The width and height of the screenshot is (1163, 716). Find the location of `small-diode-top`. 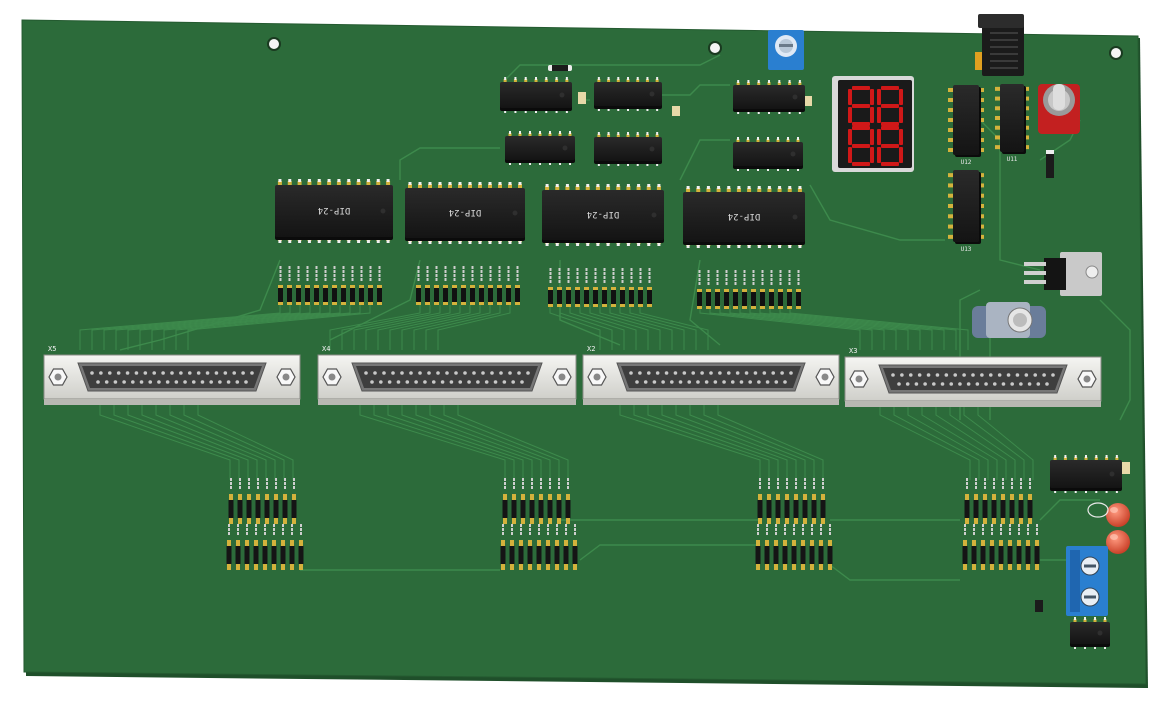

small-diode-top is located at coordinates (560, 68).